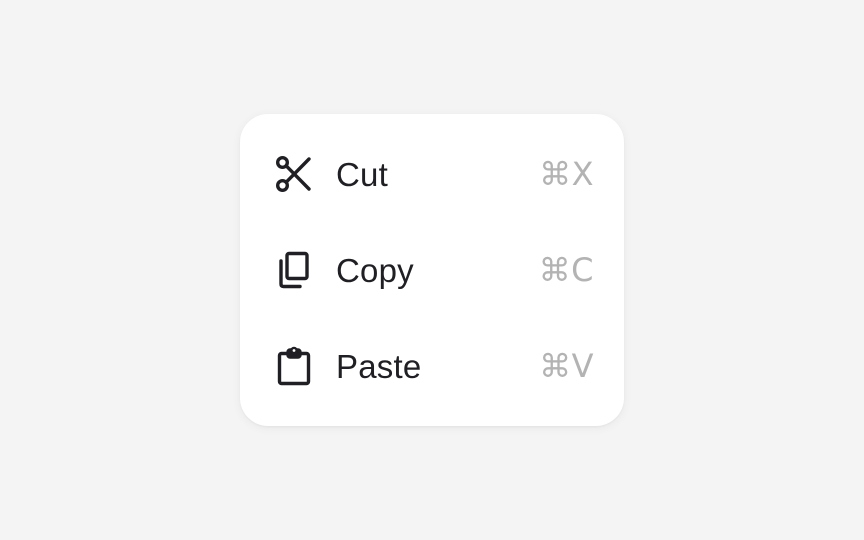 This screenshot has width=864, height=540. I want to click on keyboard-shortcut: ⌘V, so click(566, 366).